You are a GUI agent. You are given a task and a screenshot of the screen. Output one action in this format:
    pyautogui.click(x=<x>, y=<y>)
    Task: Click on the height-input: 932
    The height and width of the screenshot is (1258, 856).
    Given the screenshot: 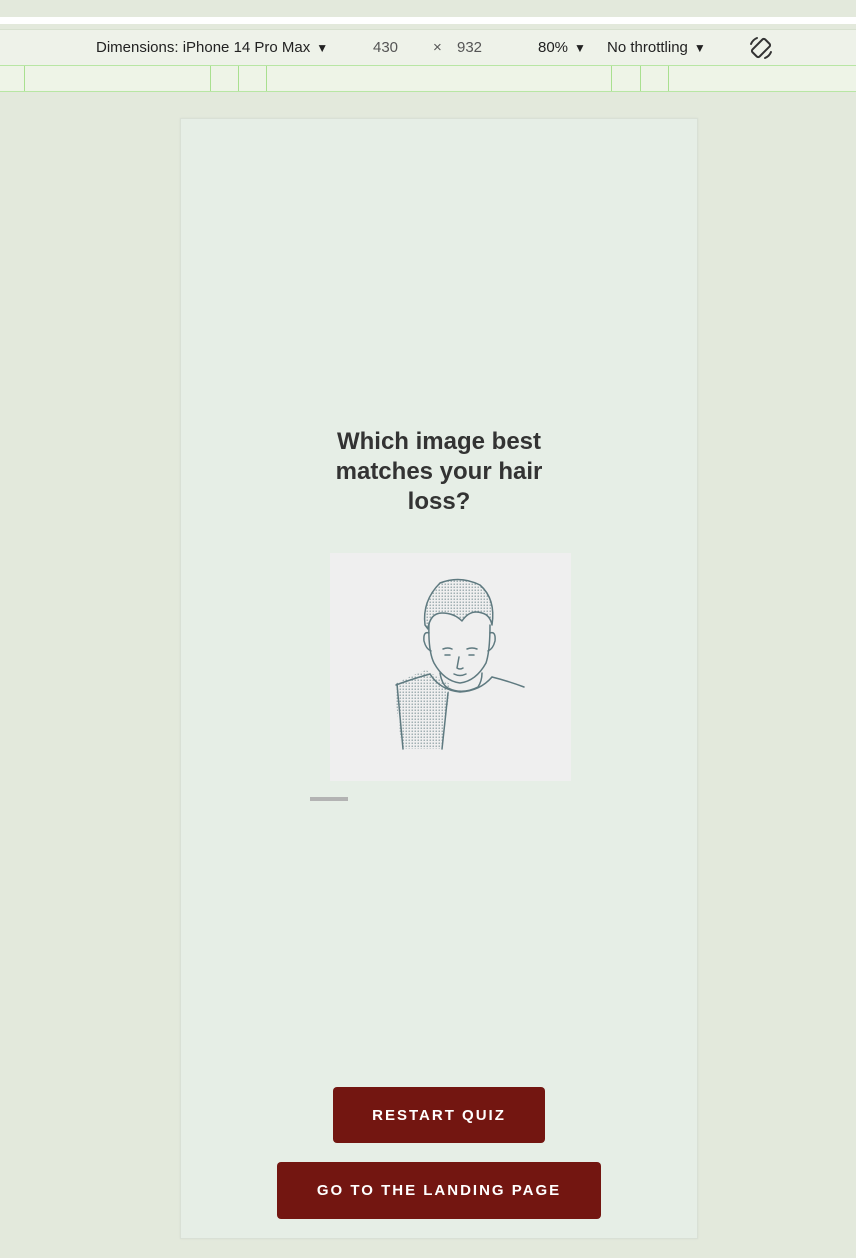 What is the action you would take?
    pyautogui.click(x=469, y=47)
    